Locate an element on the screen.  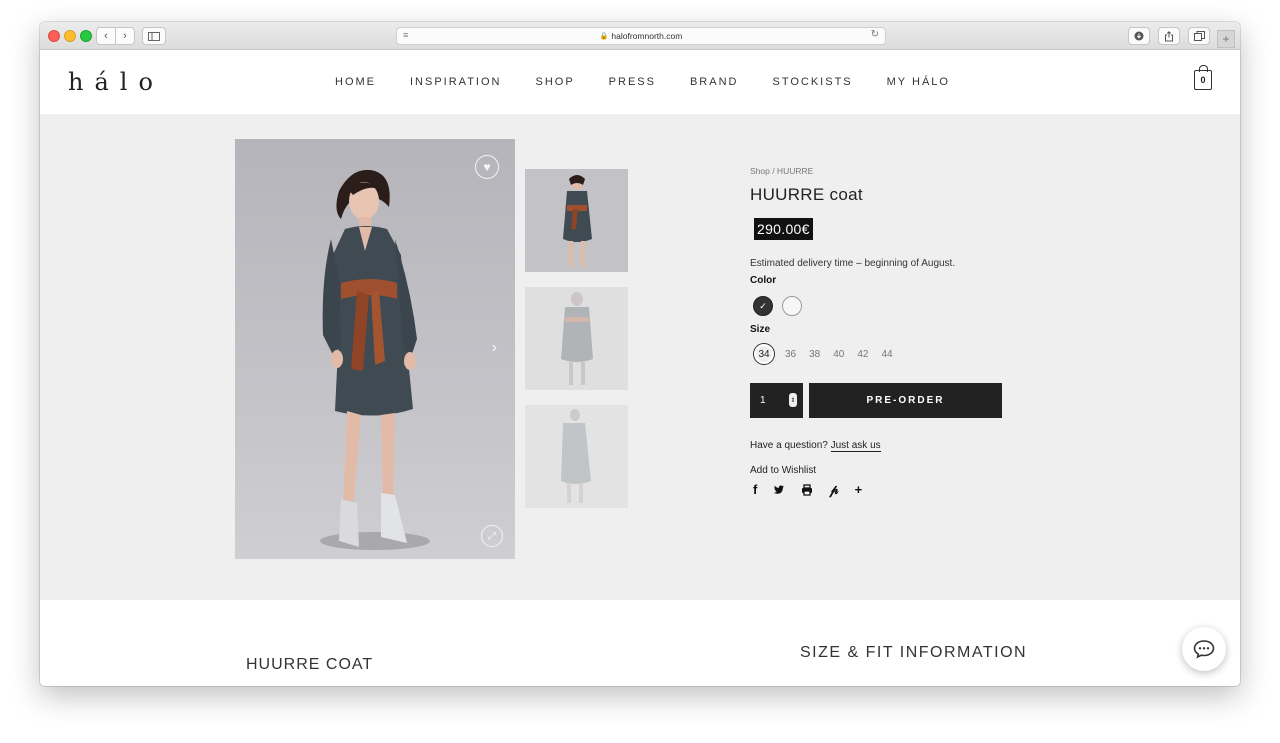
cart-icon: 0 is located at coordinates (1203, 77).